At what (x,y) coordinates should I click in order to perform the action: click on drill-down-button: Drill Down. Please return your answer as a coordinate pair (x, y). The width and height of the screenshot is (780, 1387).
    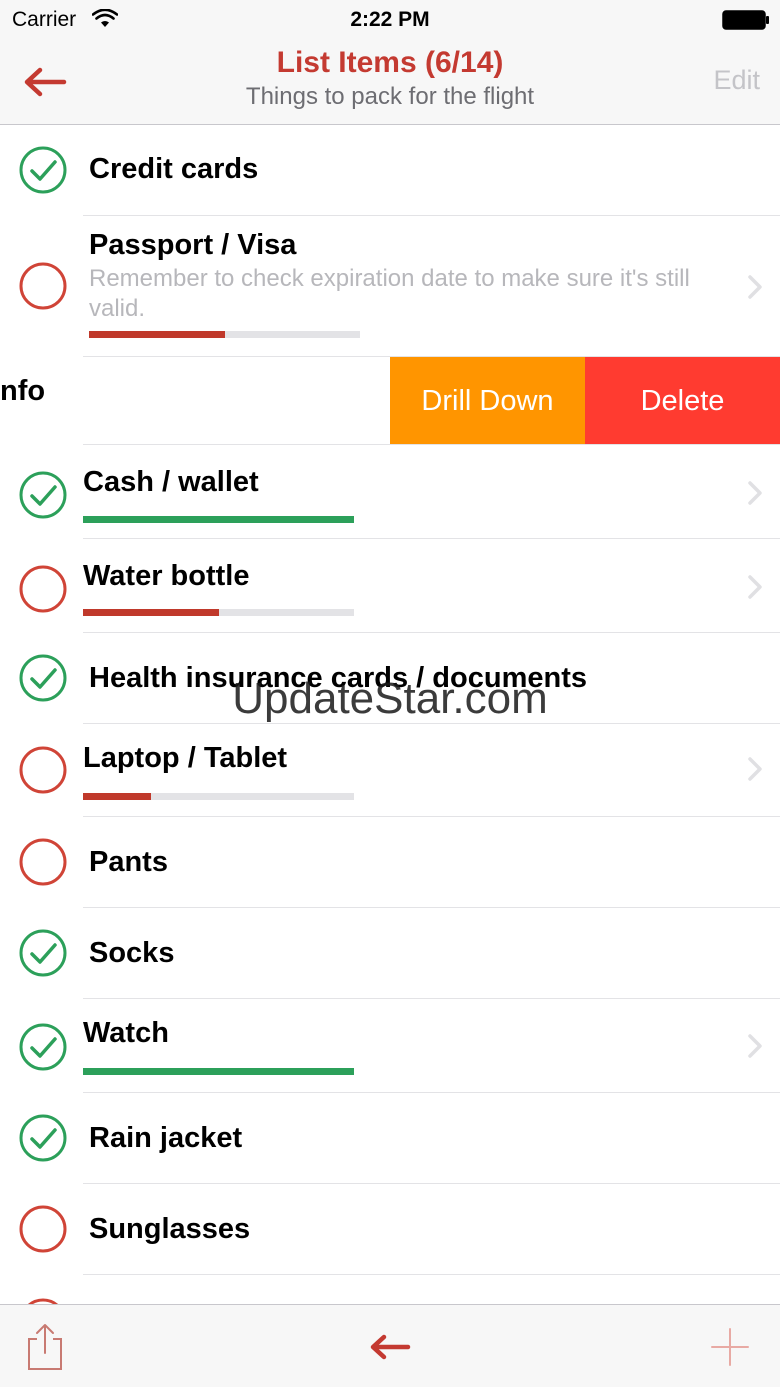
    Looking at the image, I should click on (487, 401).